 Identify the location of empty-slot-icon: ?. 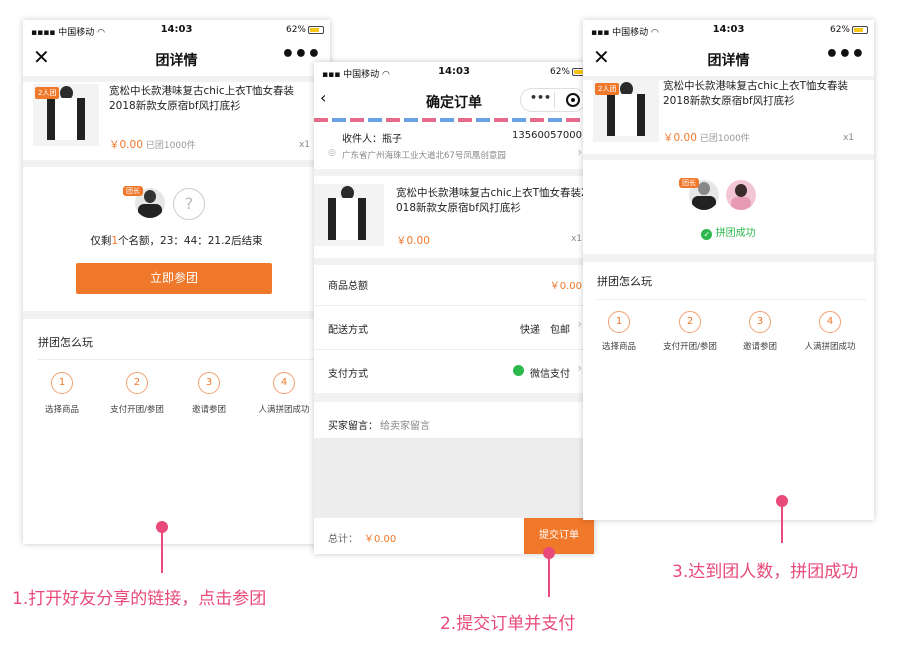
(189, 204).